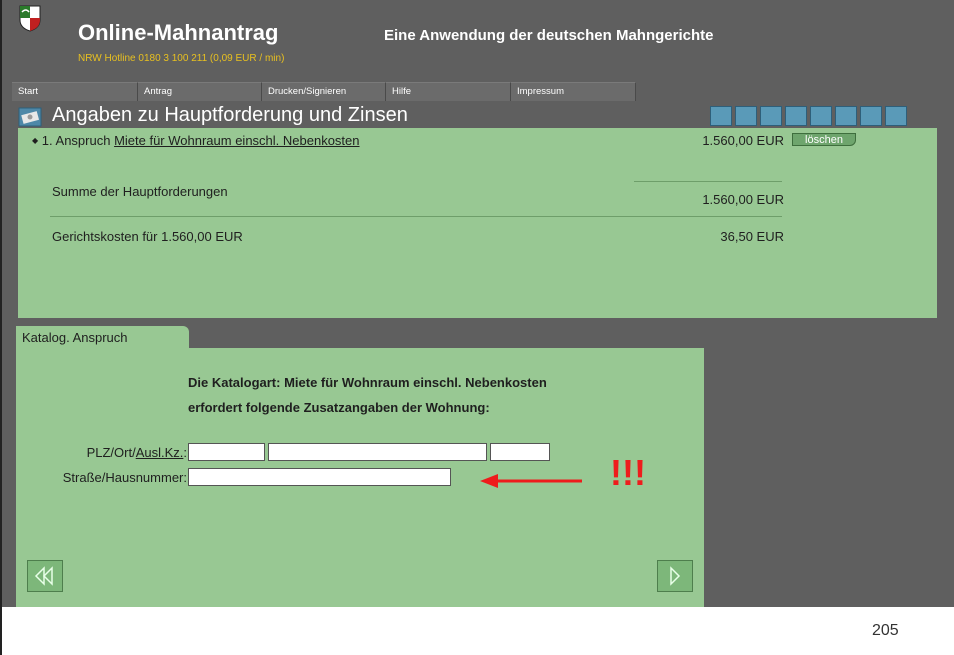 Image resolution: width=954 pixels, height=655 pixels. Describe the element at coordinates (75, 337) in the screenshot. I see `tab-label: Katalog. Anspruch` at that location.